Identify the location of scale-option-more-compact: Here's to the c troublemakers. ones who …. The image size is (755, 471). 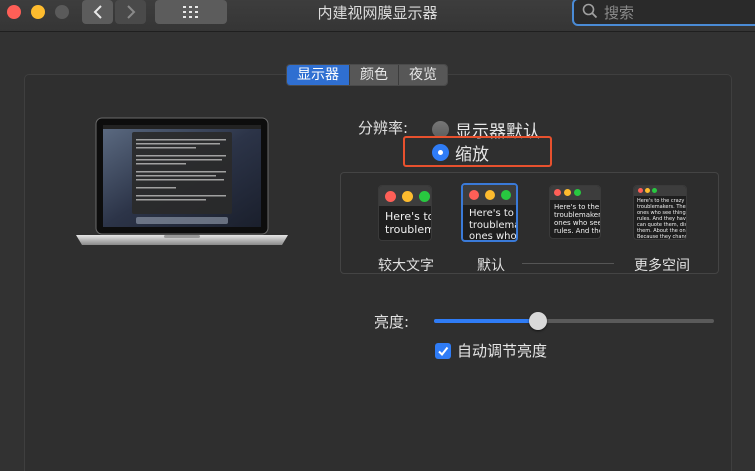
(575, 212).